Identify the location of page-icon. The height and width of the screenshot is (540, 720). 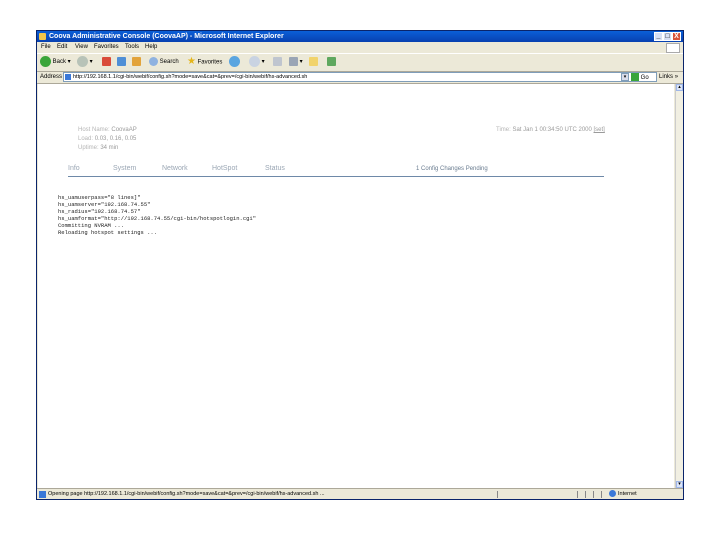
(68, 76).